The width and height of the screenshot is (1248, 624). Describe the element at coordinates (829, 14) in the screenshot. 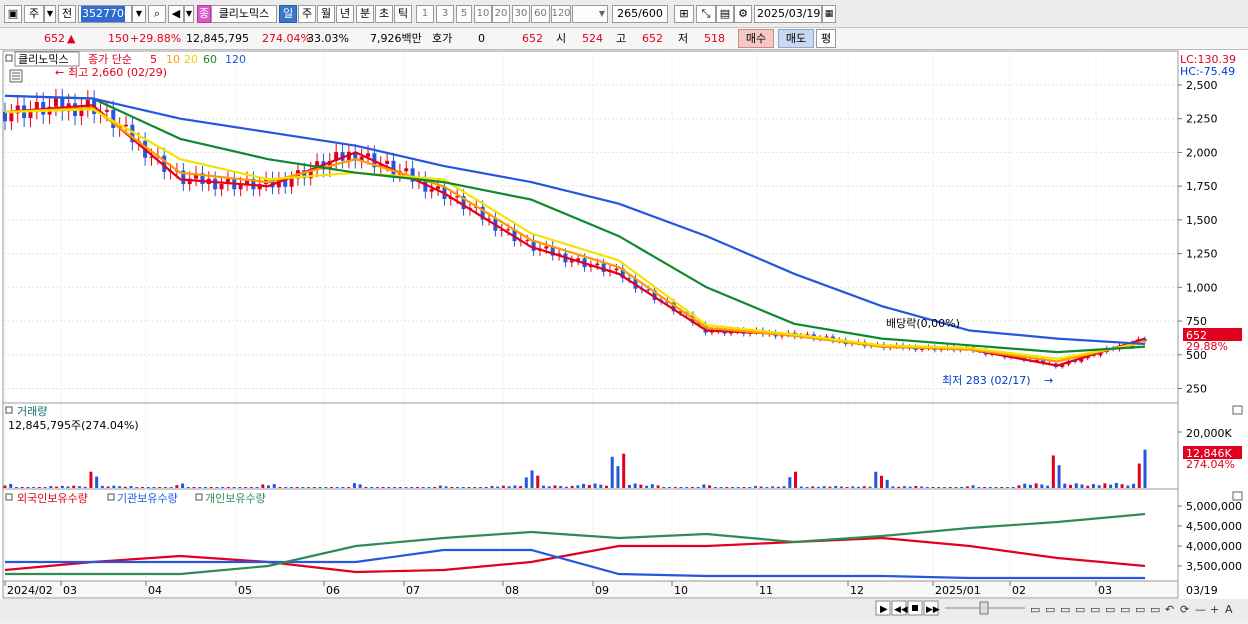

I see `calendar-icon: ▦` at that location.